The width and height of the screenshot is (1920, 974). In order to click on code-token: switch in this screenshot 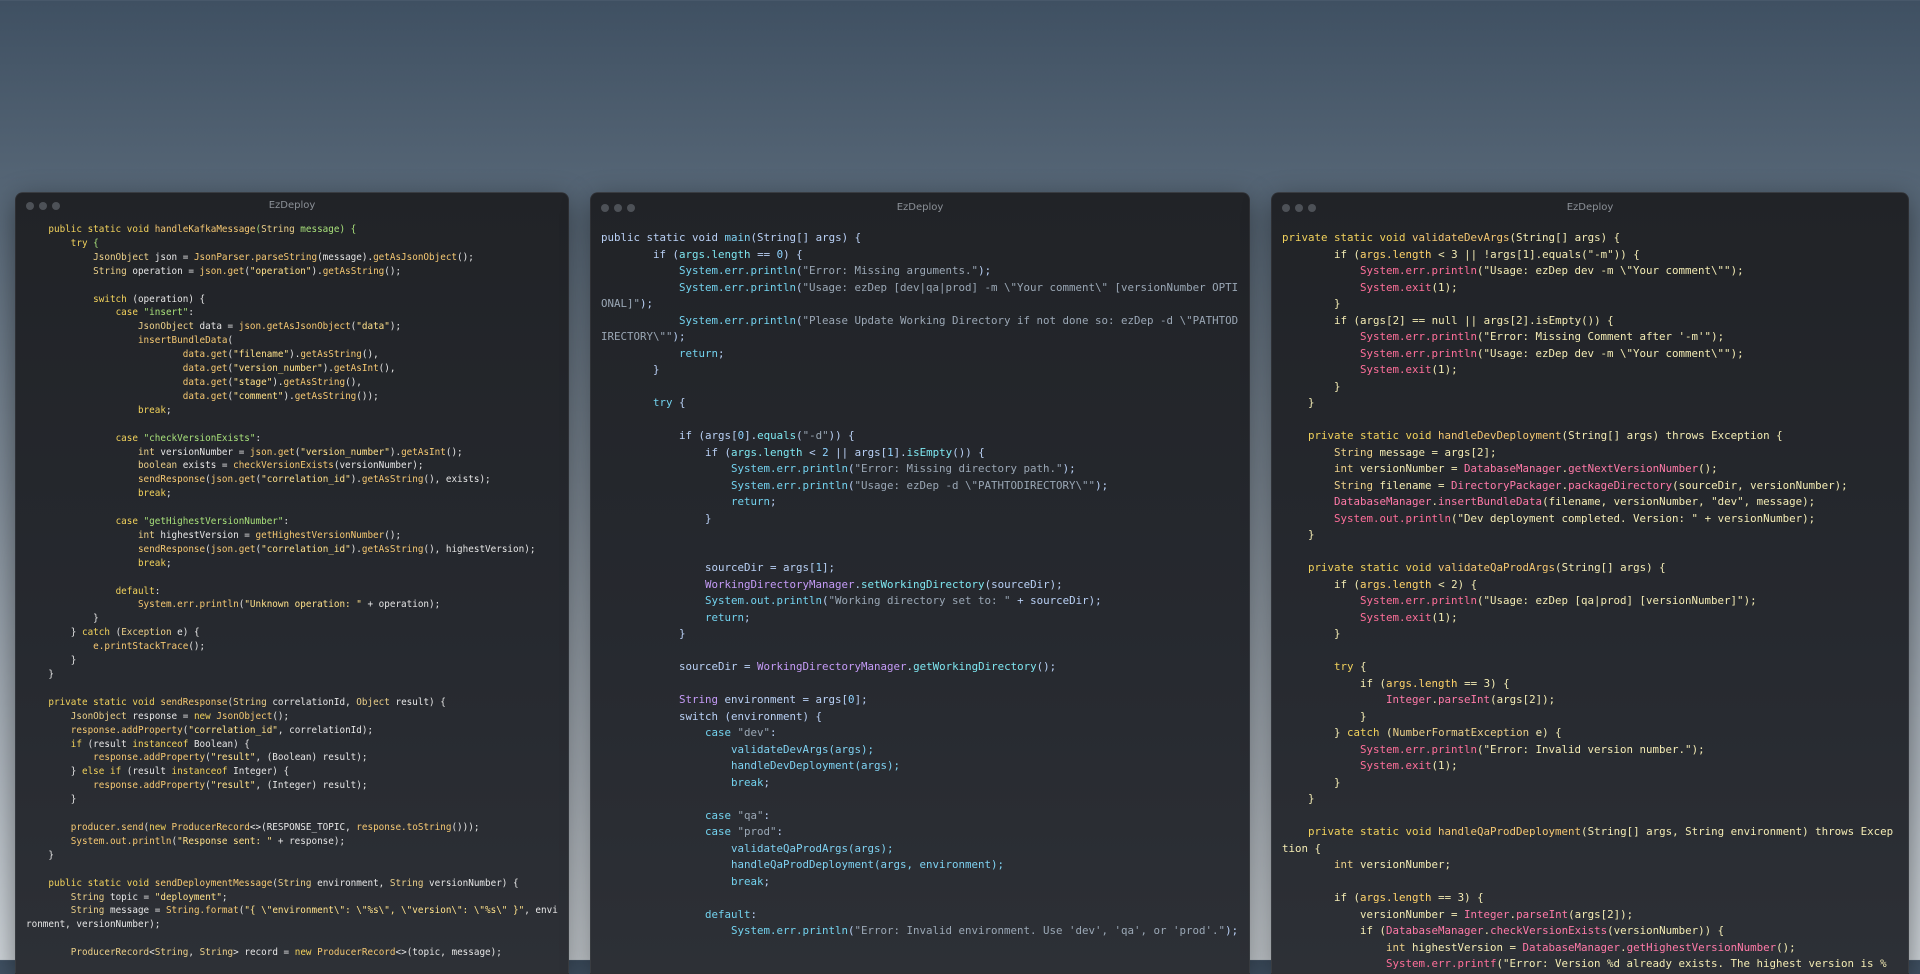, I will do `click(702, 716)`.